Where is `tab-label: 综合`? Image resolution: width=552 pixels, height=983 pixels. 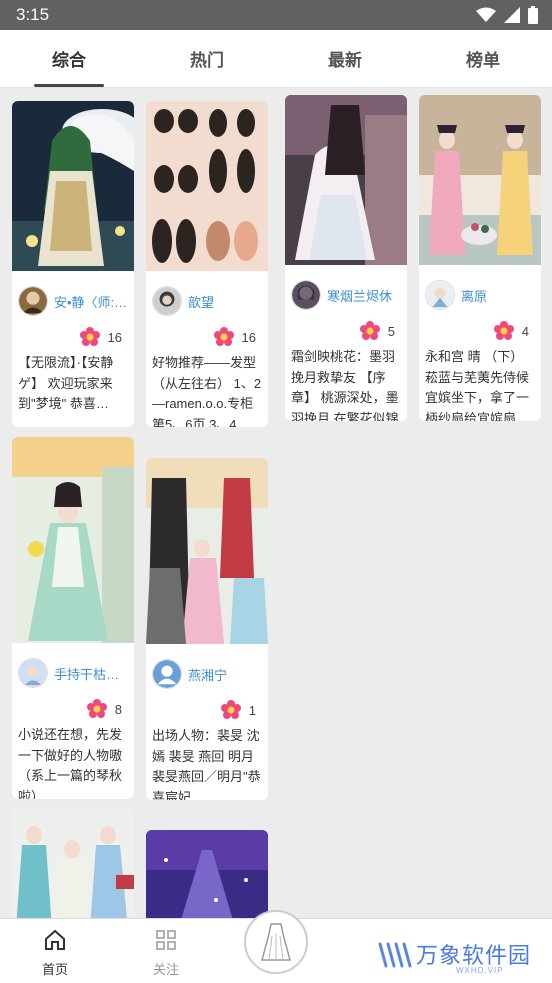
tab-label: 综合 is located at coordinates (69, 60).